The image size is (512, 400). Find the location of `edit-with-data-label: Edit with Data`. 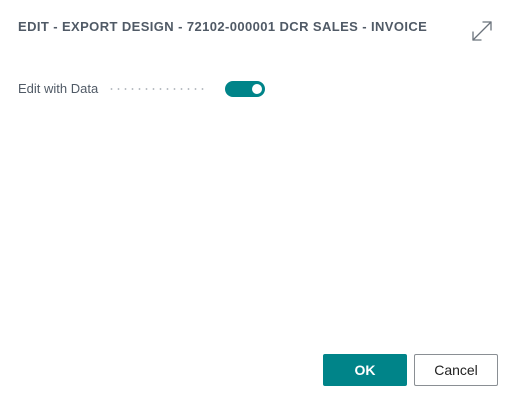

edit-with-data-label: Edit with Data is located at coordinates (58, 88).